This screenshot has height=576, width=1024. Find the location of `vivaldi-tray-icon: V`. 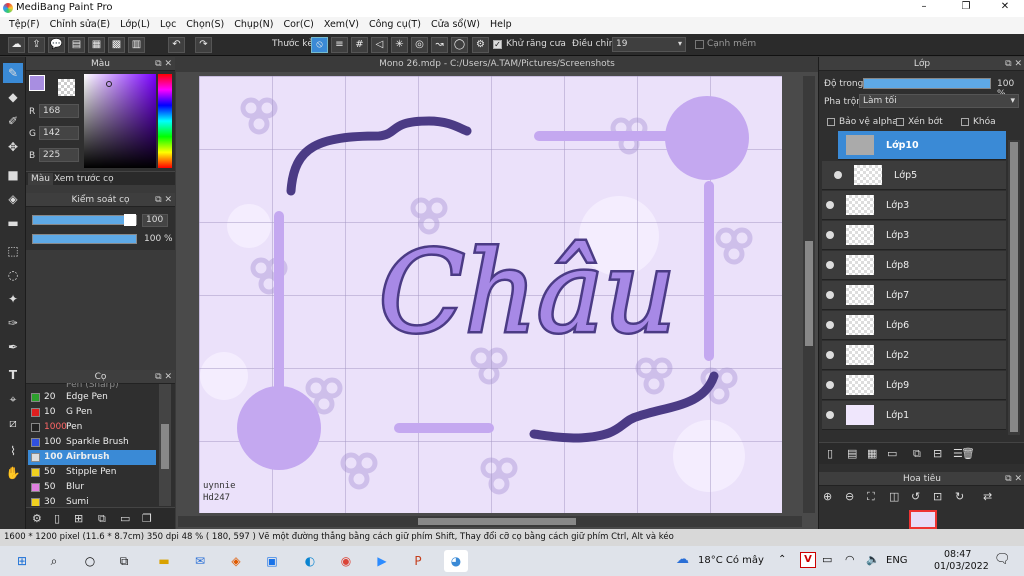

vivaldi-tray-icon: V is located at coordinates (808, 560).